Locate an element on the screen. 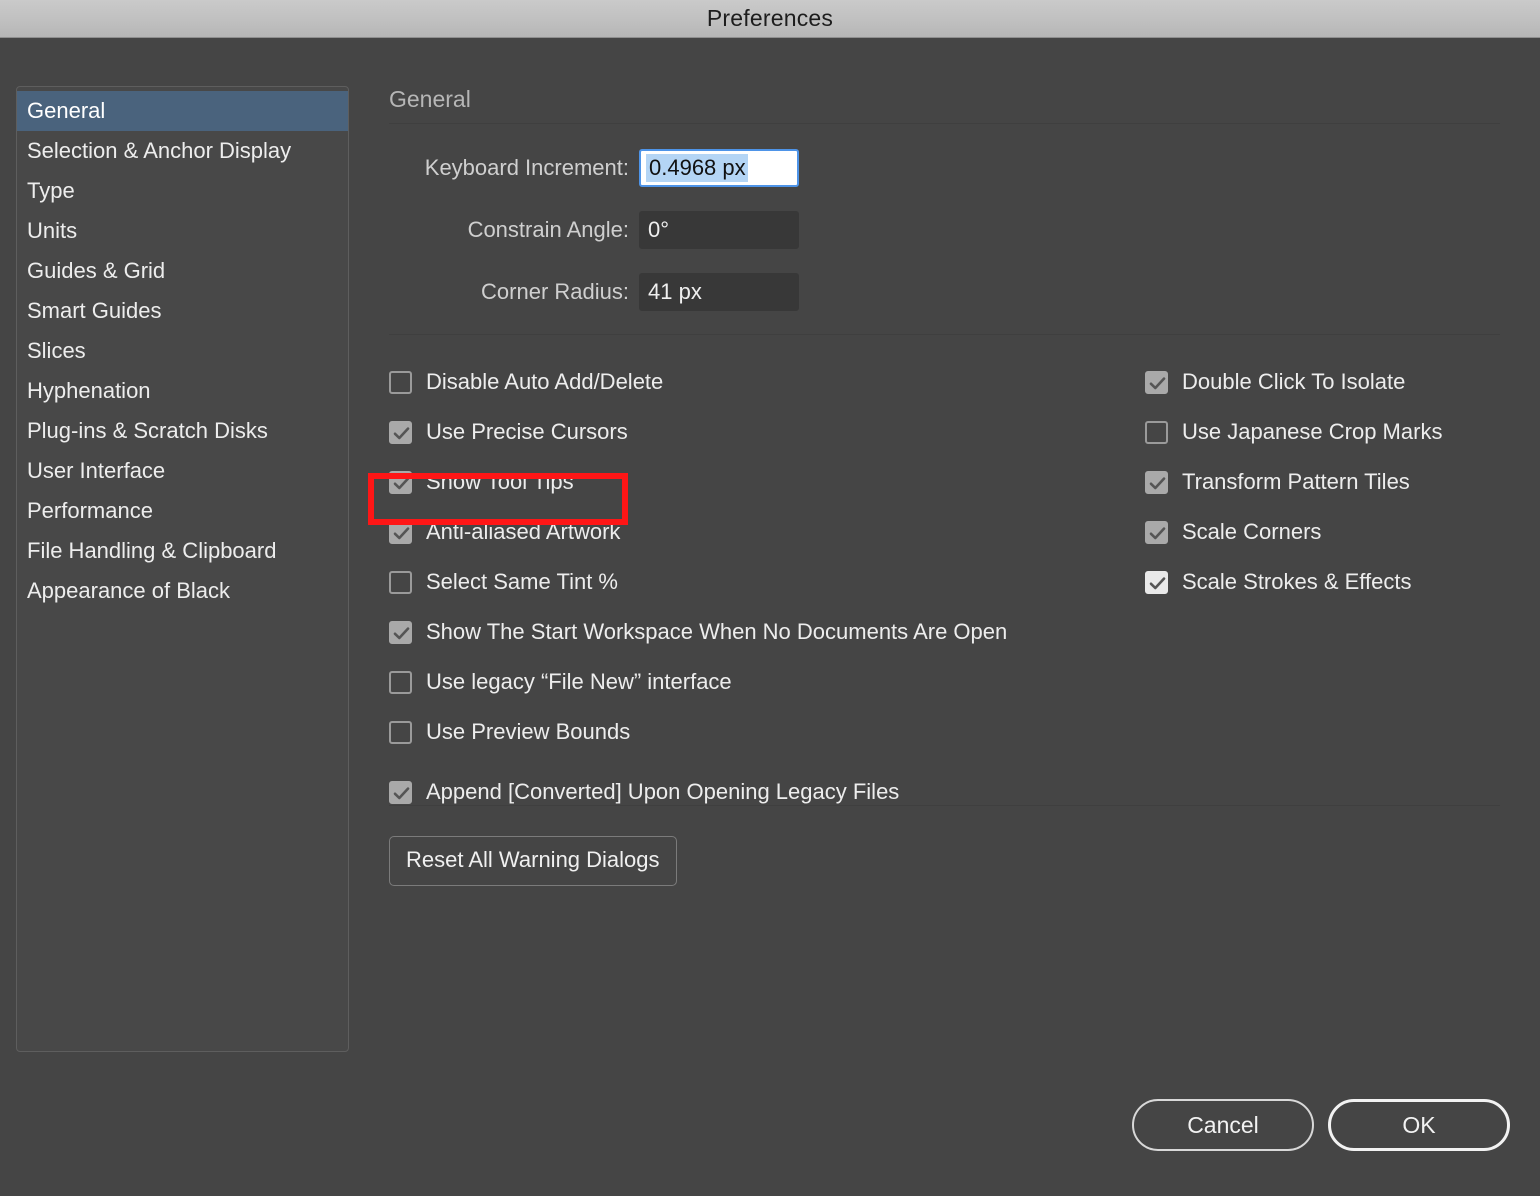 This screenshot has height=1196, width=1540. checkbox-label: Use legacy “File New” interface is located at coordinates (579, 681).